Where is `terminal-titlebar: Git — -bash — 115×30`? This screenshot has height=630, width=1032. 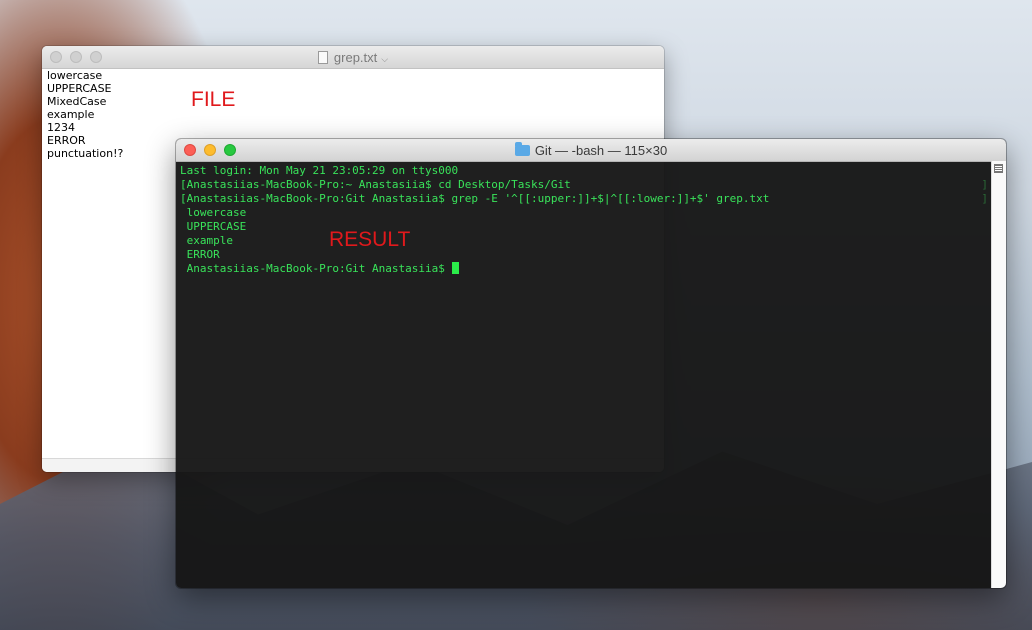
terminal-titlebar: Git — -bash — 115×30 is located at coordinates (591, 150).